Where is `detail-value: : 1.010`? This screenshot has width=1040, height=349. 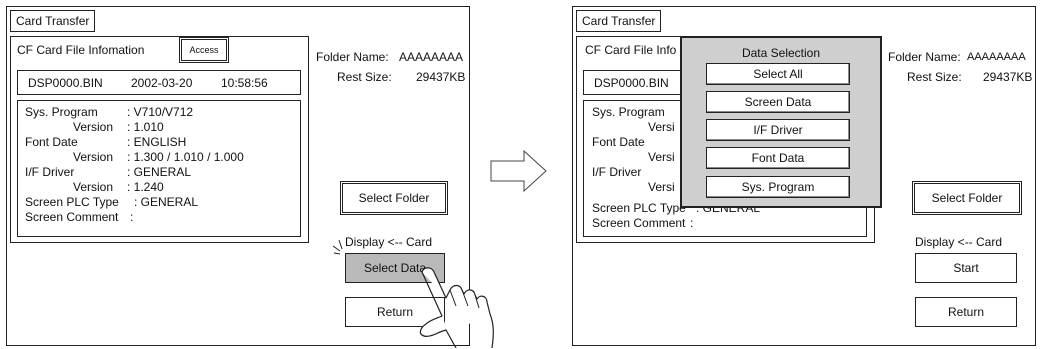
detail-value: : 1.010 is located at coordinates (145, 127).